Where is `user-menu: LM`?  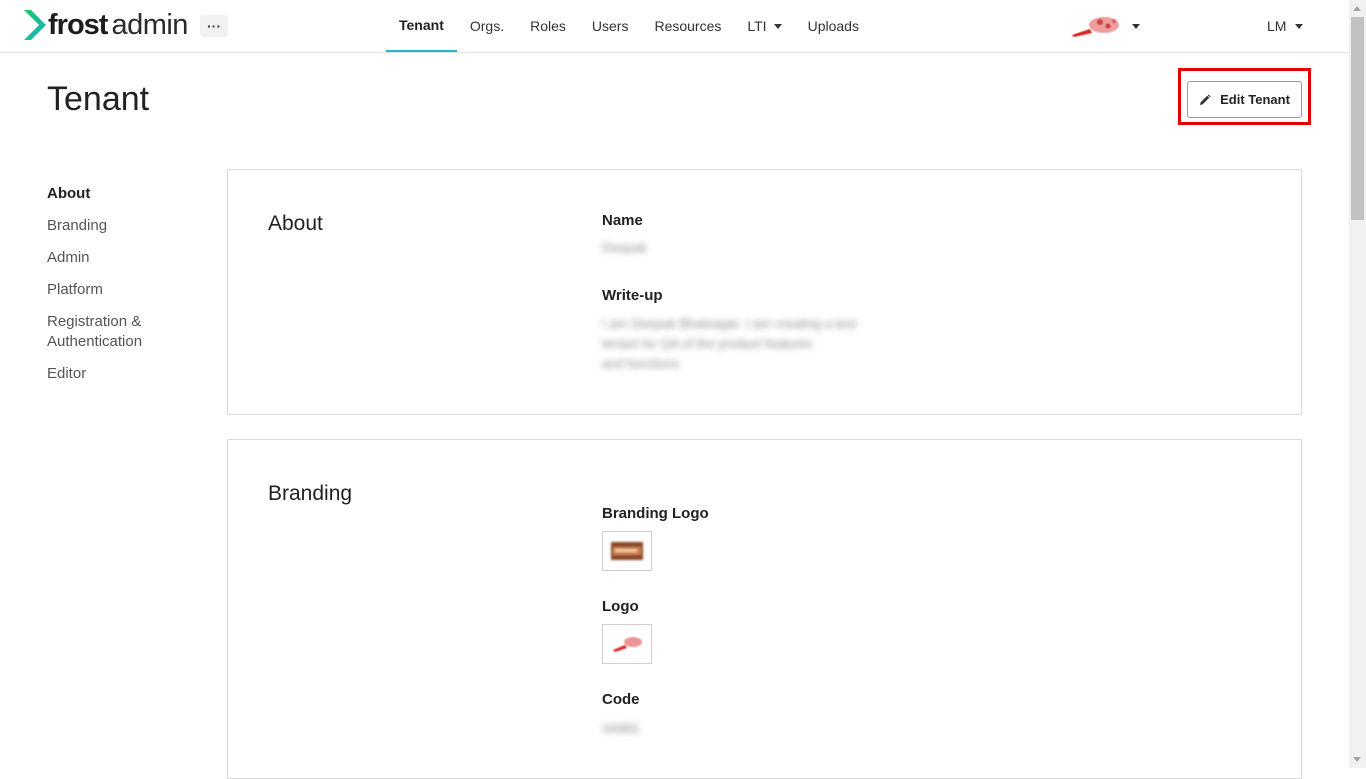 user-menu: LM is located at coordinates (1285, 26).